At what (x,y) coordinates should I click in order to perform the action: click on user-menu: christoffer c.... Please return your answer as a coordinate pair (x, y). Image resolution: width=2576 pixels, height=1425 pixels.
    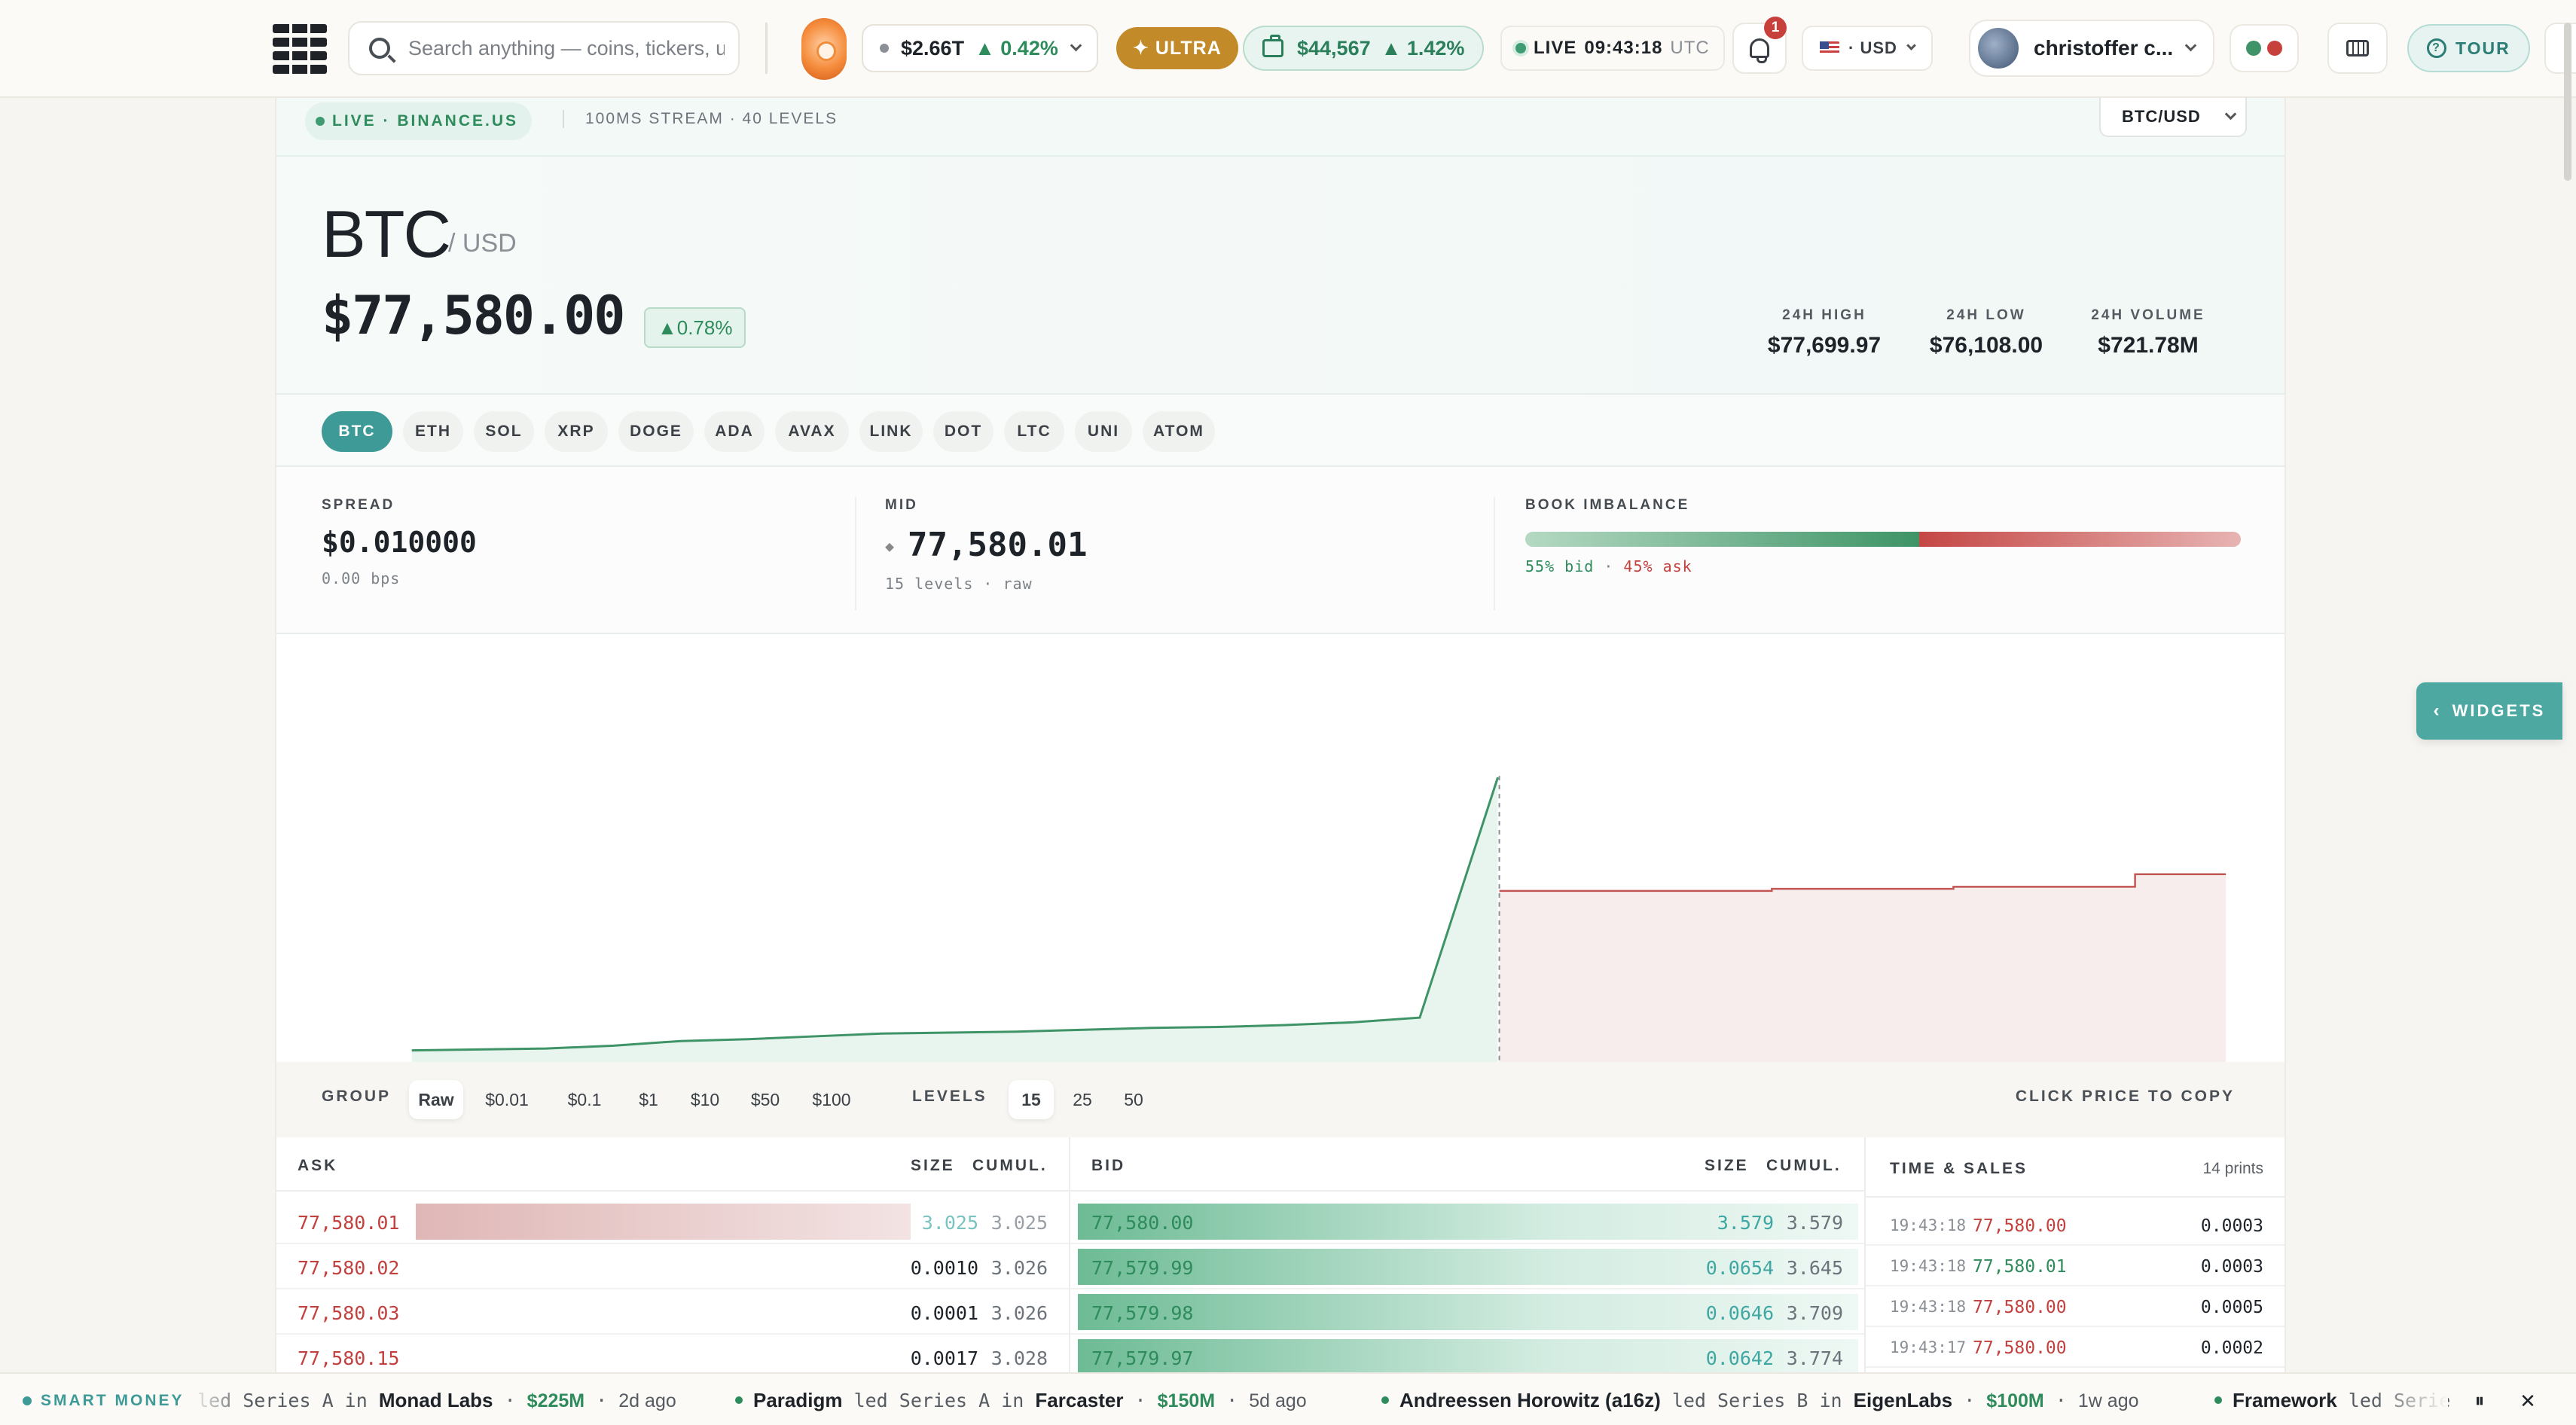
    Looking at the image, I should click on (2092, 49).